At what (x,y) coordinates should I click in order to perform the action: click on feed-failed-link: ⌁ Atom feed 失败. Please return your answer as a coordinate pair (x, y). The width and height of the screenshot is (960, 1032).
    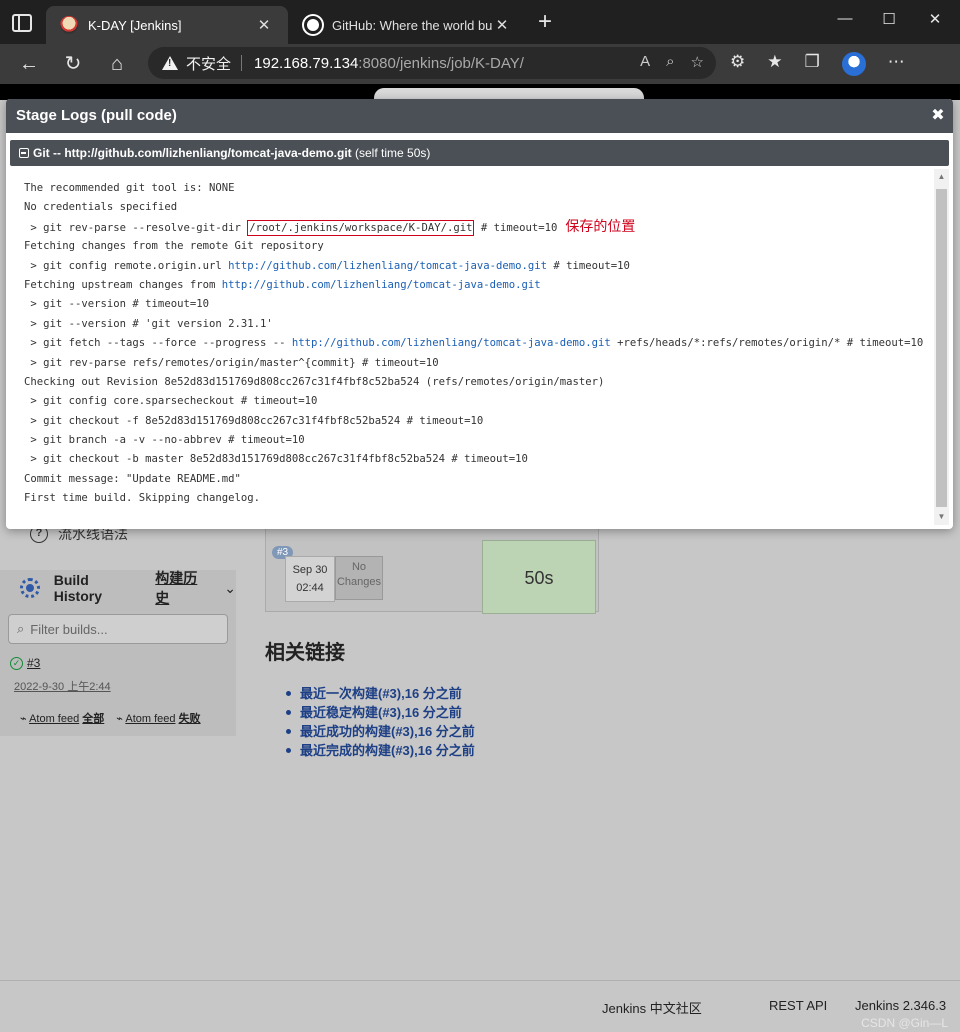
    Looking at the image, I should click on (158, 718).